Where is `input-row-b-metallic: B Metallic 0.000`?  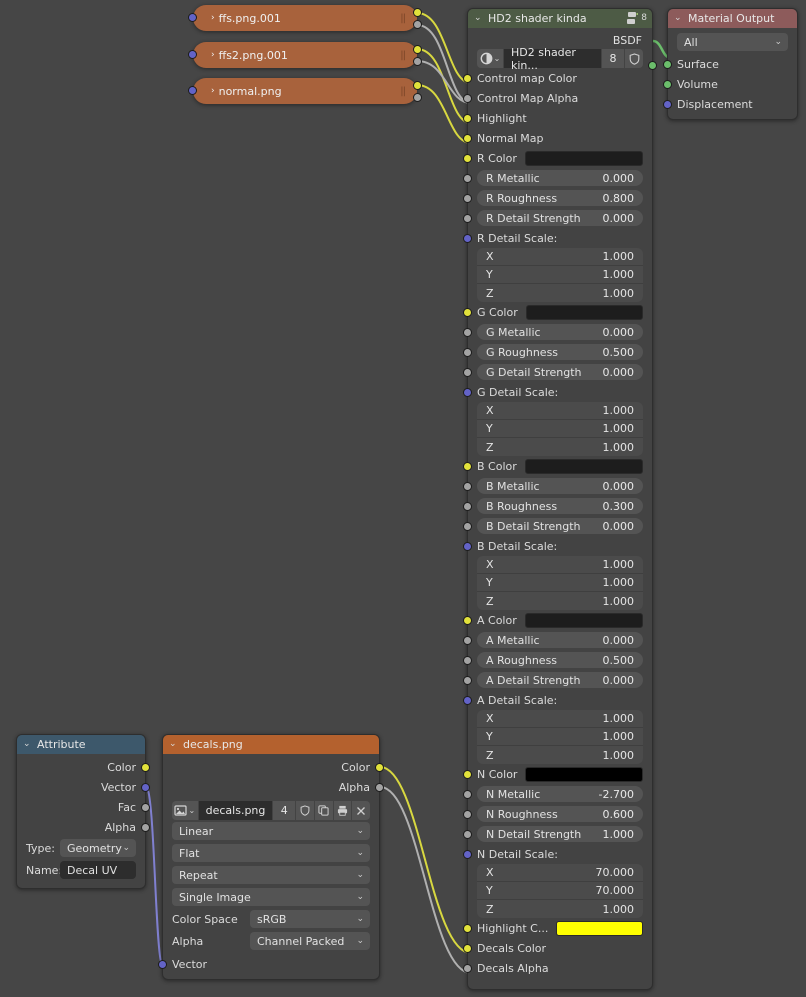 input-row-b-metallic: B Metallic 0.000 is located at coordinates (557, 486).